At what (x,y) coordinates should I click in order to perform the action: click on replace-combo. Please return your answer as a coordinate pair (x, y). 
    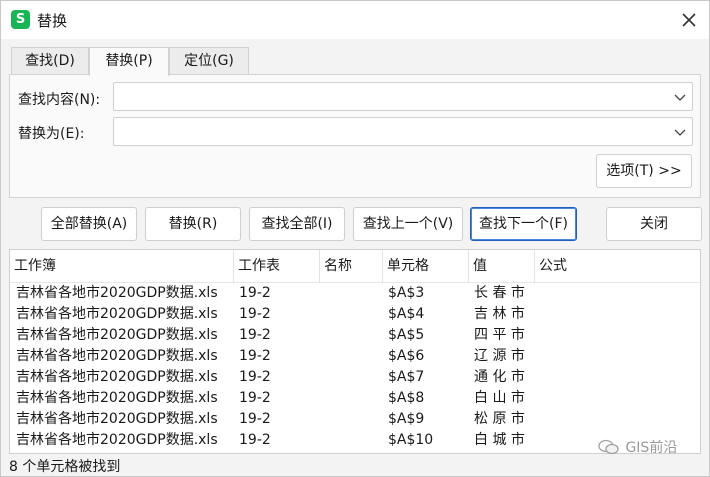
    Looking at the image, I should click on (403, 131).